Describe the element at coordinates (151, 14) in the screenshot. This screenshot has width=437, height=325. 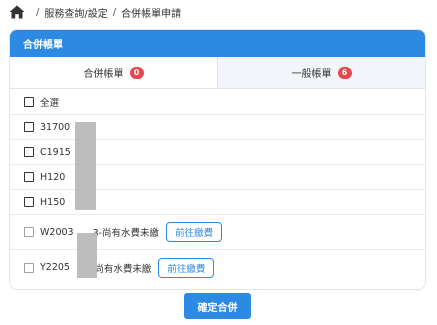
I see `breadcrumb-item-current: 合併帳單申請` at that location.